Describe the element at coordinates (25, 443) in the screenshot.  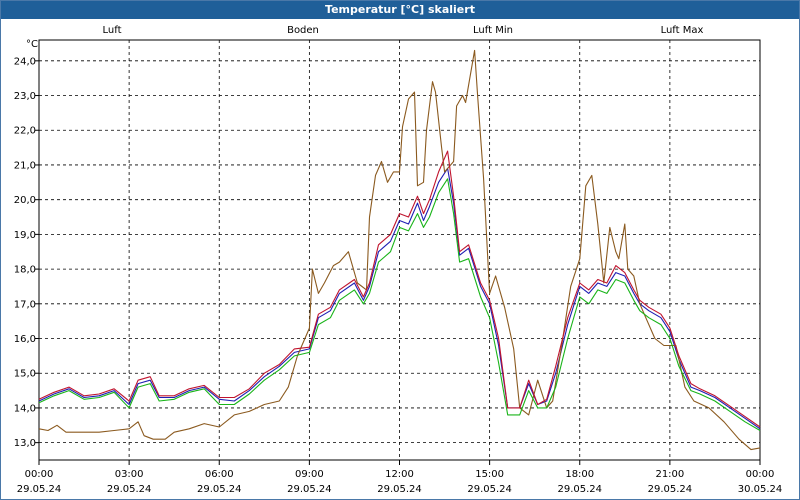
I see `y-tick-label: 13,0` at that location.